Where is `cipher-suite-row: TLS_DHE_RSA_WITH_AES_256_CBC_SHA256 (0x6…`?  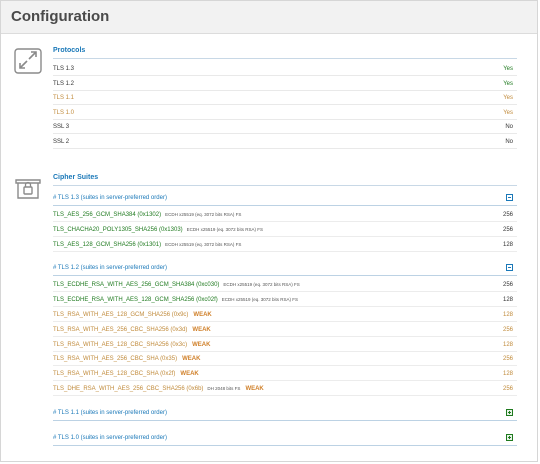 cipher-suite-row: TLS_DHE_RSA_WITH_AES_256_CBC_SHA256 (0x6… is located at coordinates (285, 389).